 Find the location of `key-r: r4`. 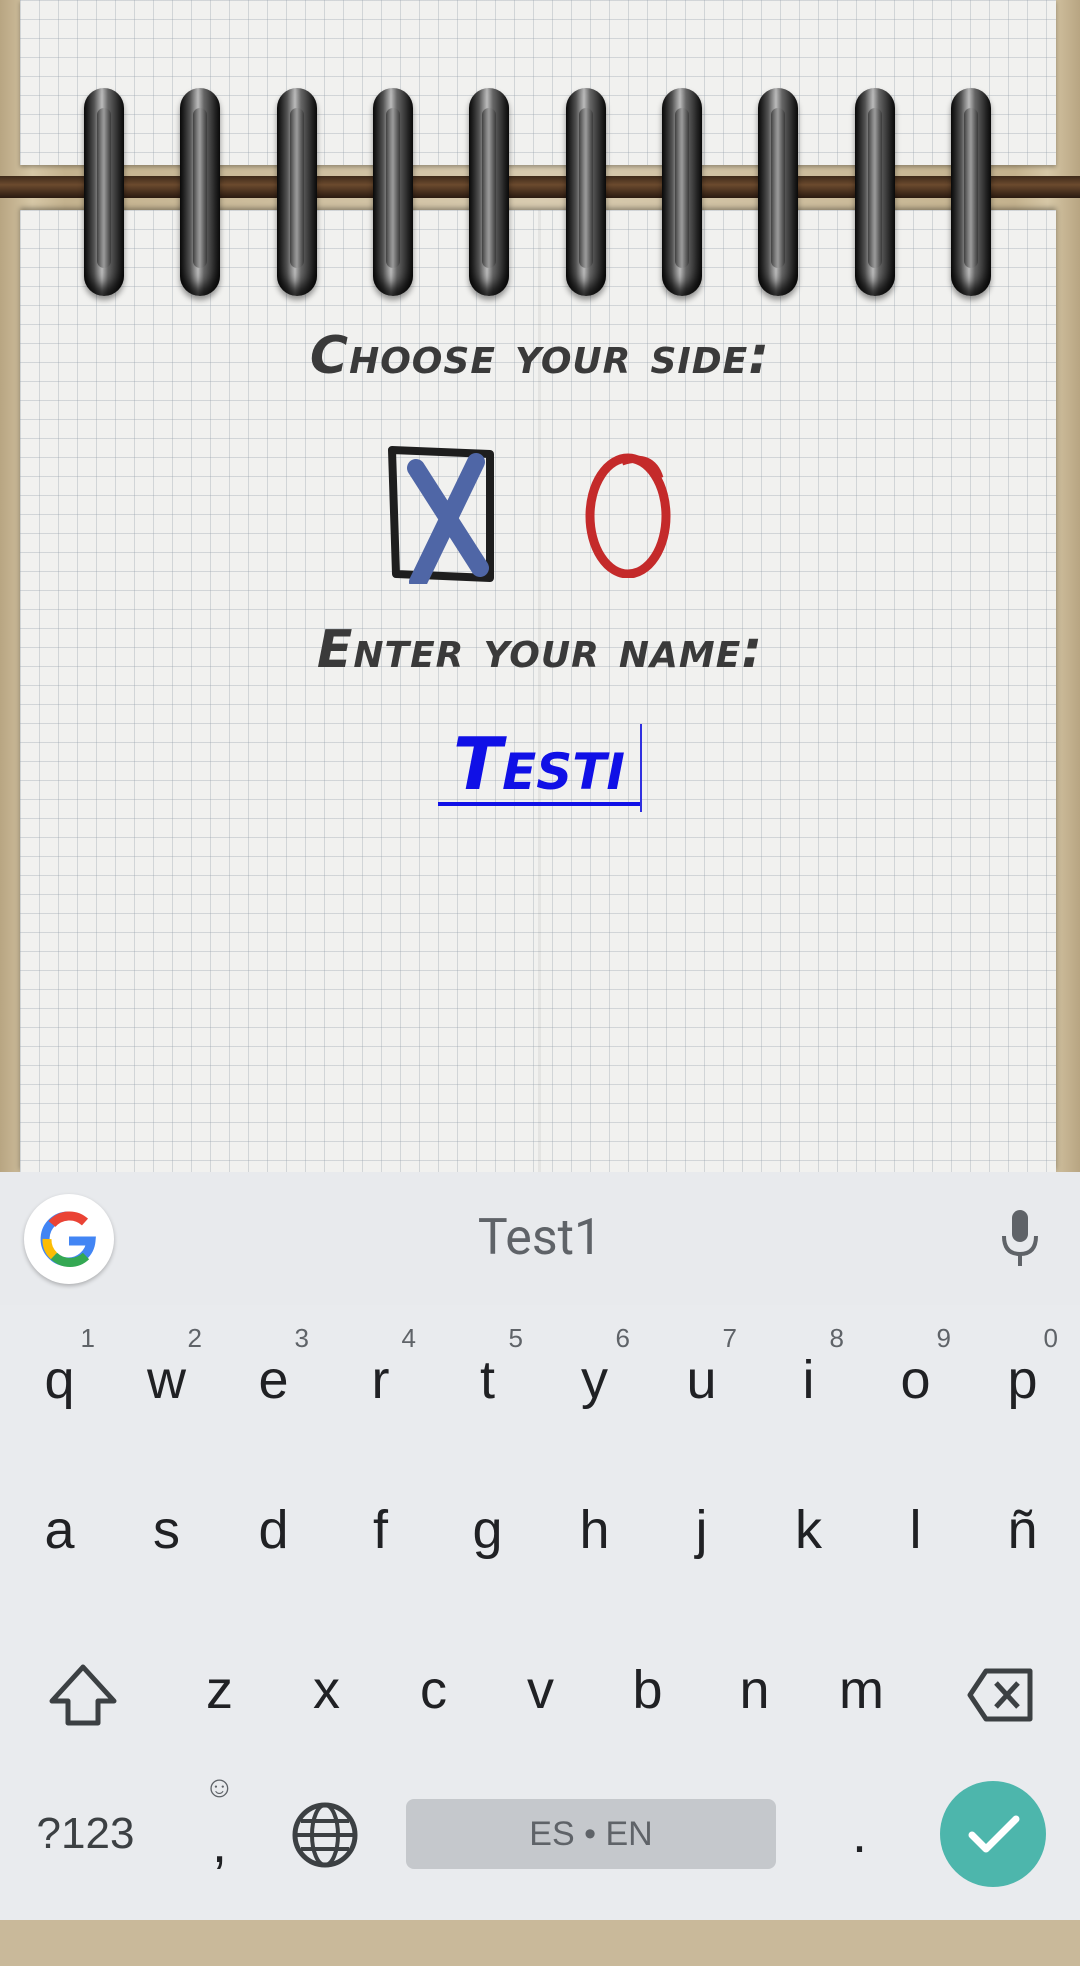

key-r: r4 is located at coordinates (380, 1380).